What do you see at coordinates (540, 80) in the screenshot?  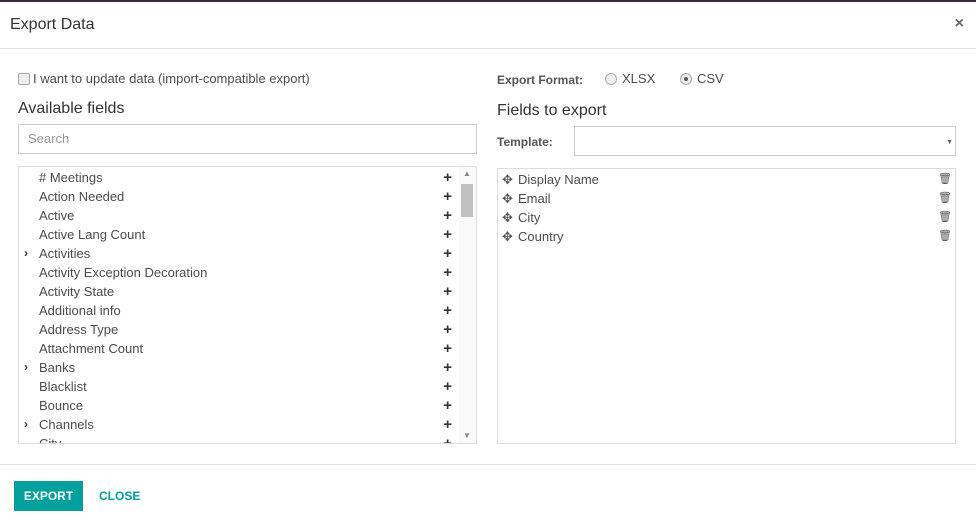 I see `export-format-label: Export Format:` at bounding box center [540, 80].